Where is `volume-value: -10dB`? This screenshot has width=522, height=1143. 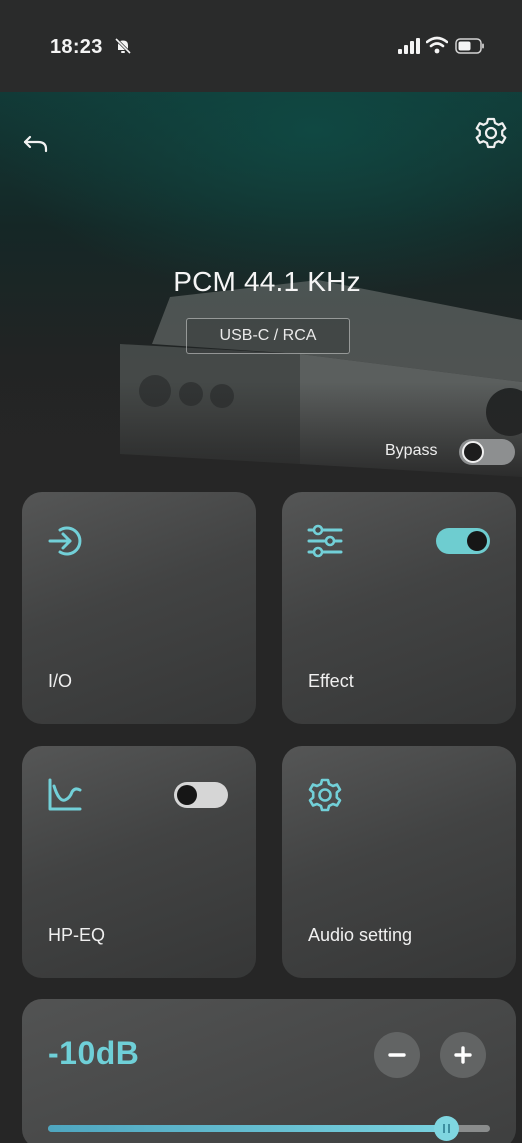
volume-value: -10dB is located at coordinates (94, 1053).